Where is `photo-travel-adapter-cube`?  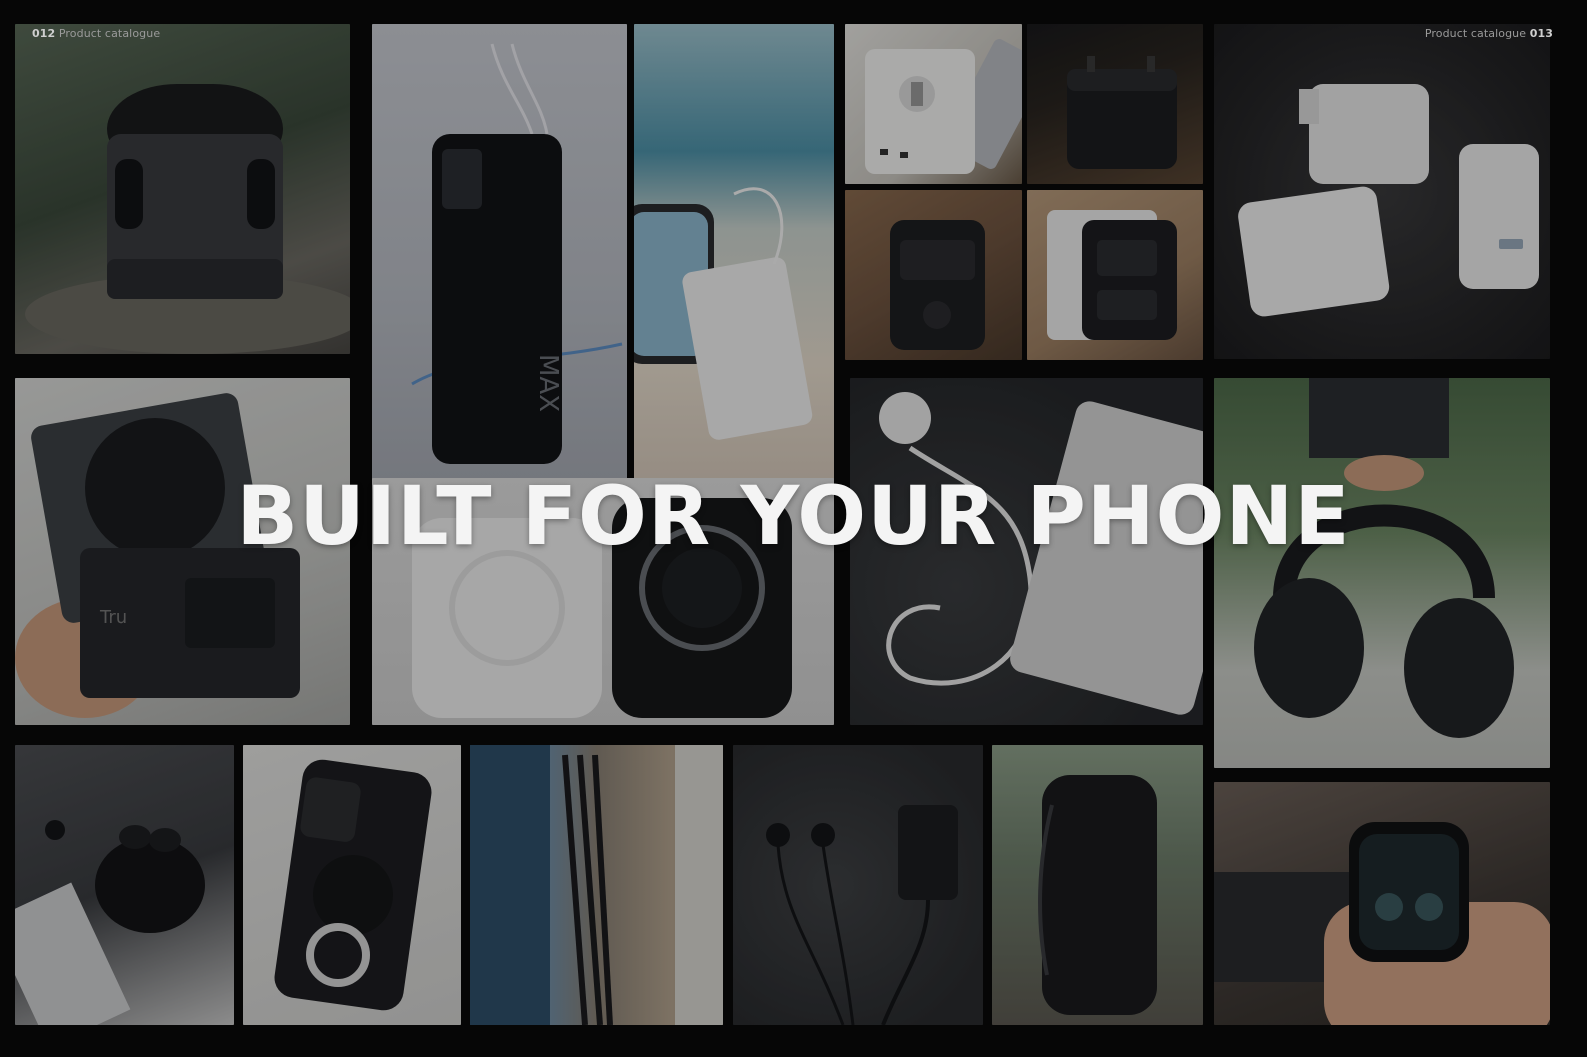 photo-travel-adapter-cube is located at coordinates (1115, 104).